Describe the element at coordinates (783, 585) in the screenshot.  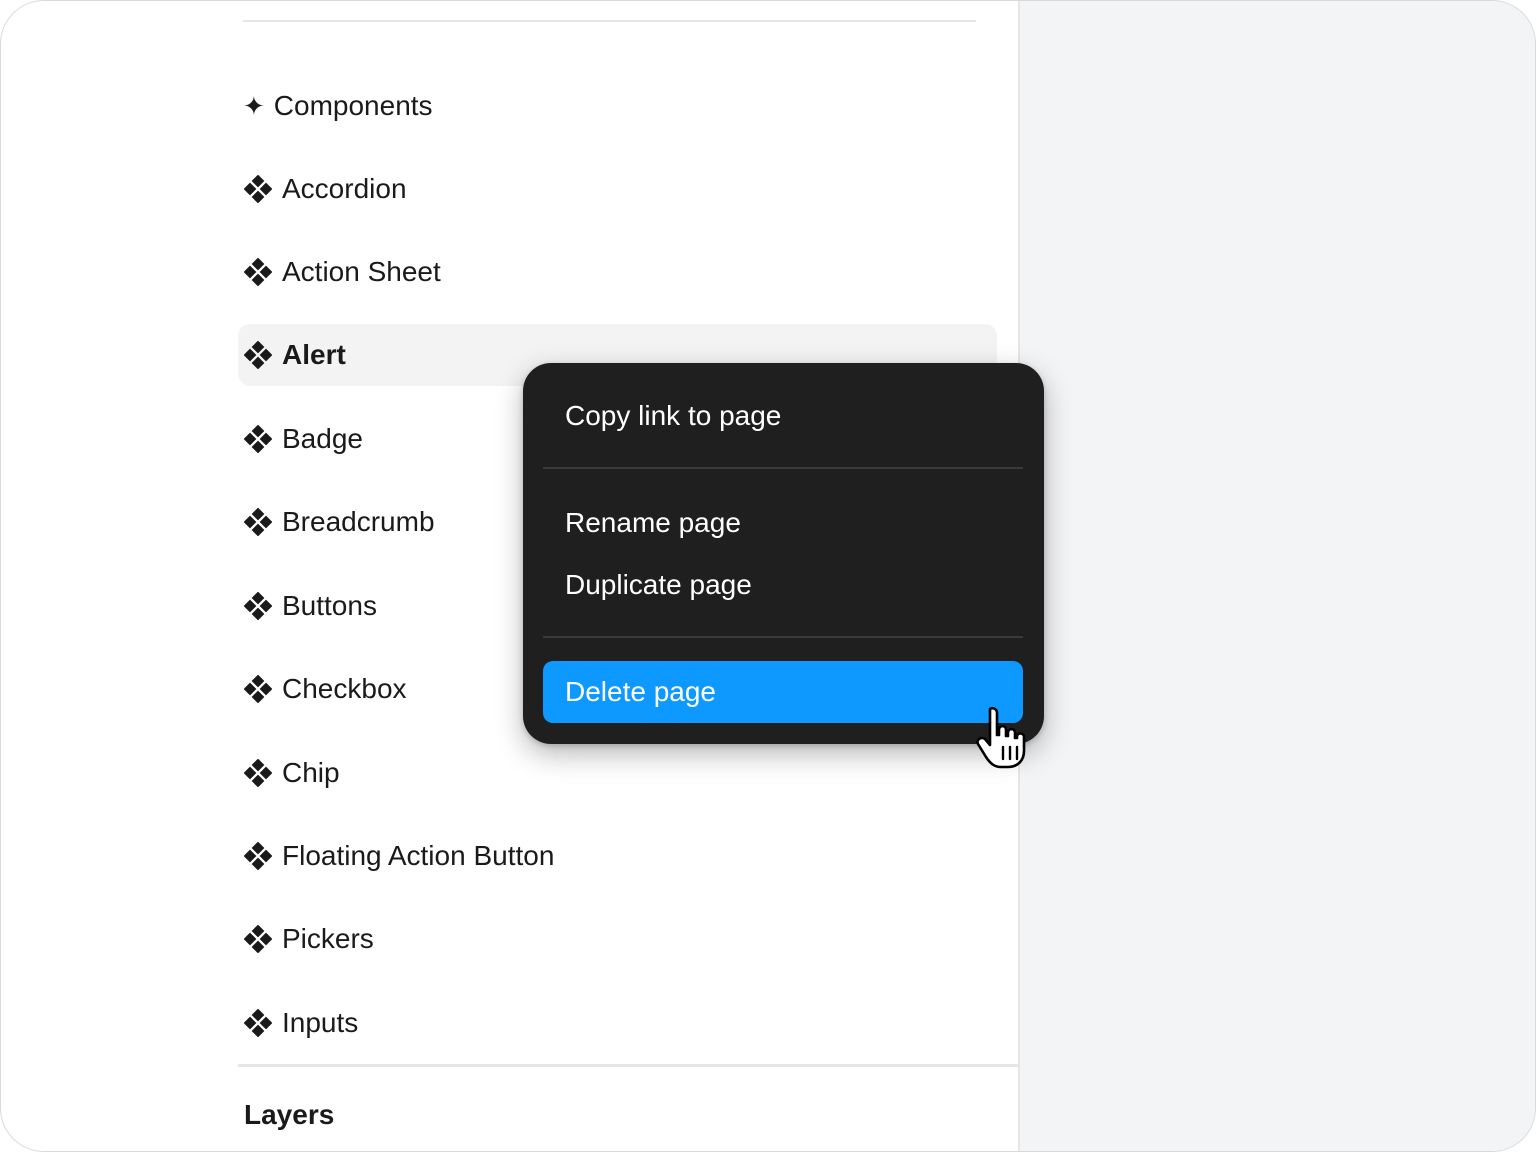
I see `menu-item-duplicate: Duplicate page` at that location.